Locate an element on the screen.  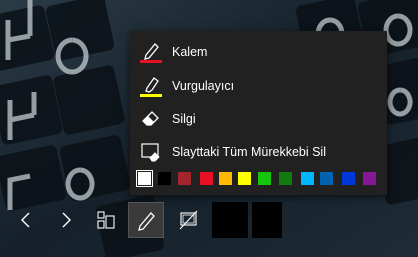
eraser-icon is located at coordinates (150, 118).